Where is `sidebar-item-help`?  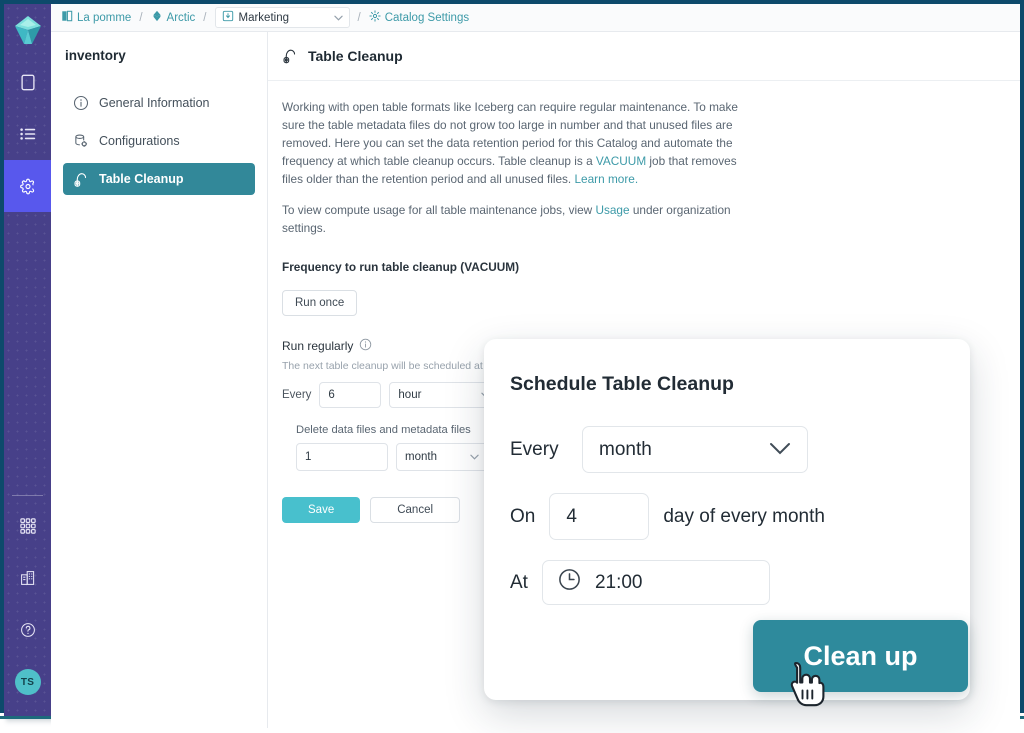 sidebar-item-help is located at coordinates (27, 630).